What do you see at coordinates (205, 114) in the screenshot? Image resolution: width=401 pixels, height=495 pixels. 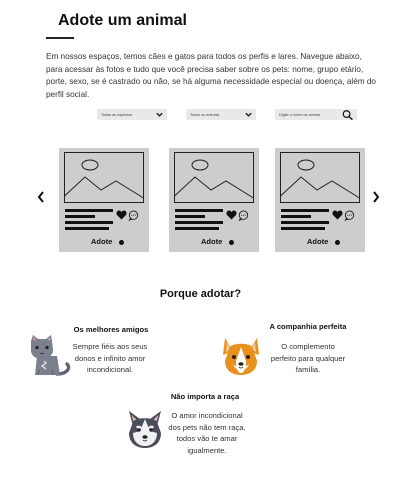 I see `animal-select-value: Todos os animais` at bounding box center [205, 114].